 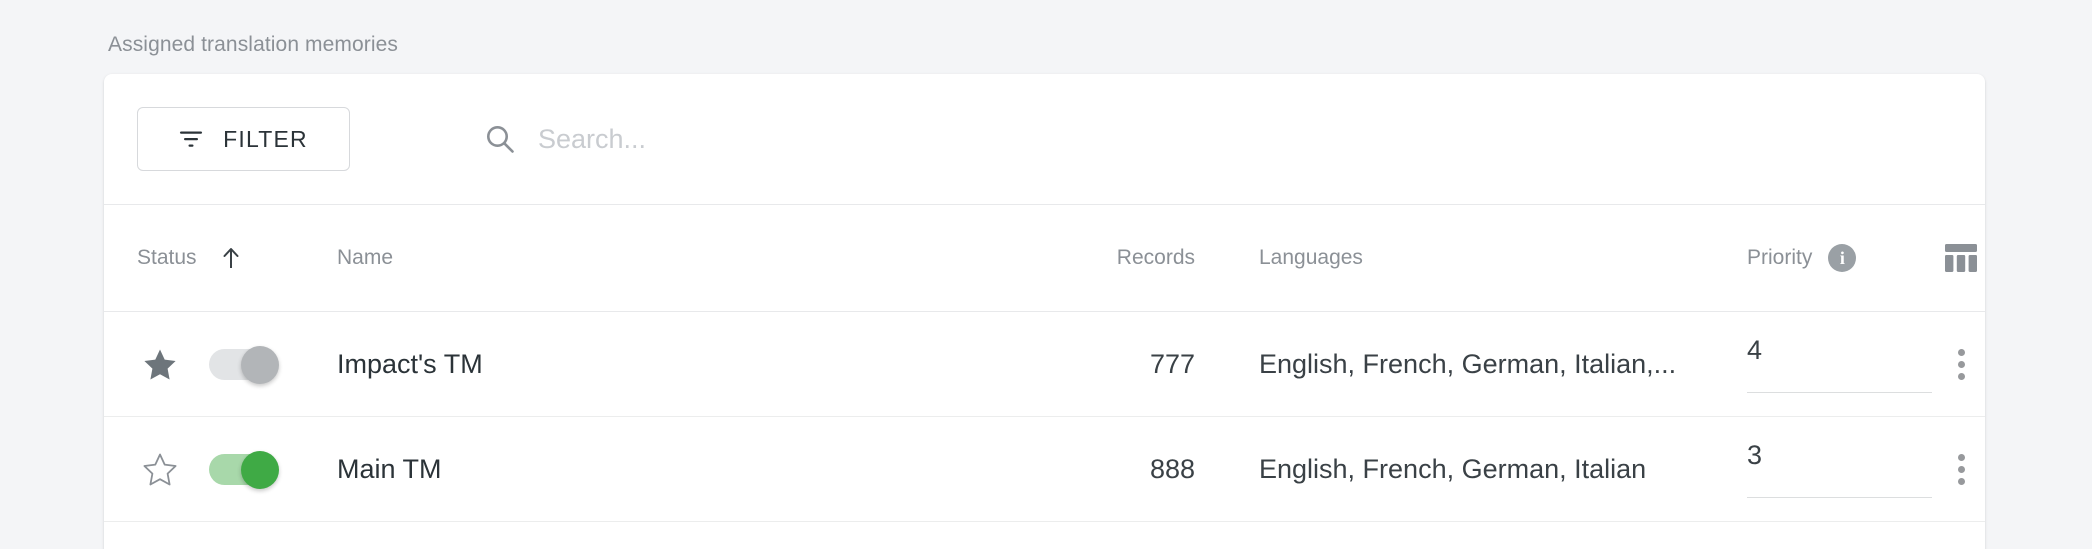 What do you see at coordinates (231, 258) in the screenshot?
I see `arrow-up-icon` at bounding box center [231, 258].